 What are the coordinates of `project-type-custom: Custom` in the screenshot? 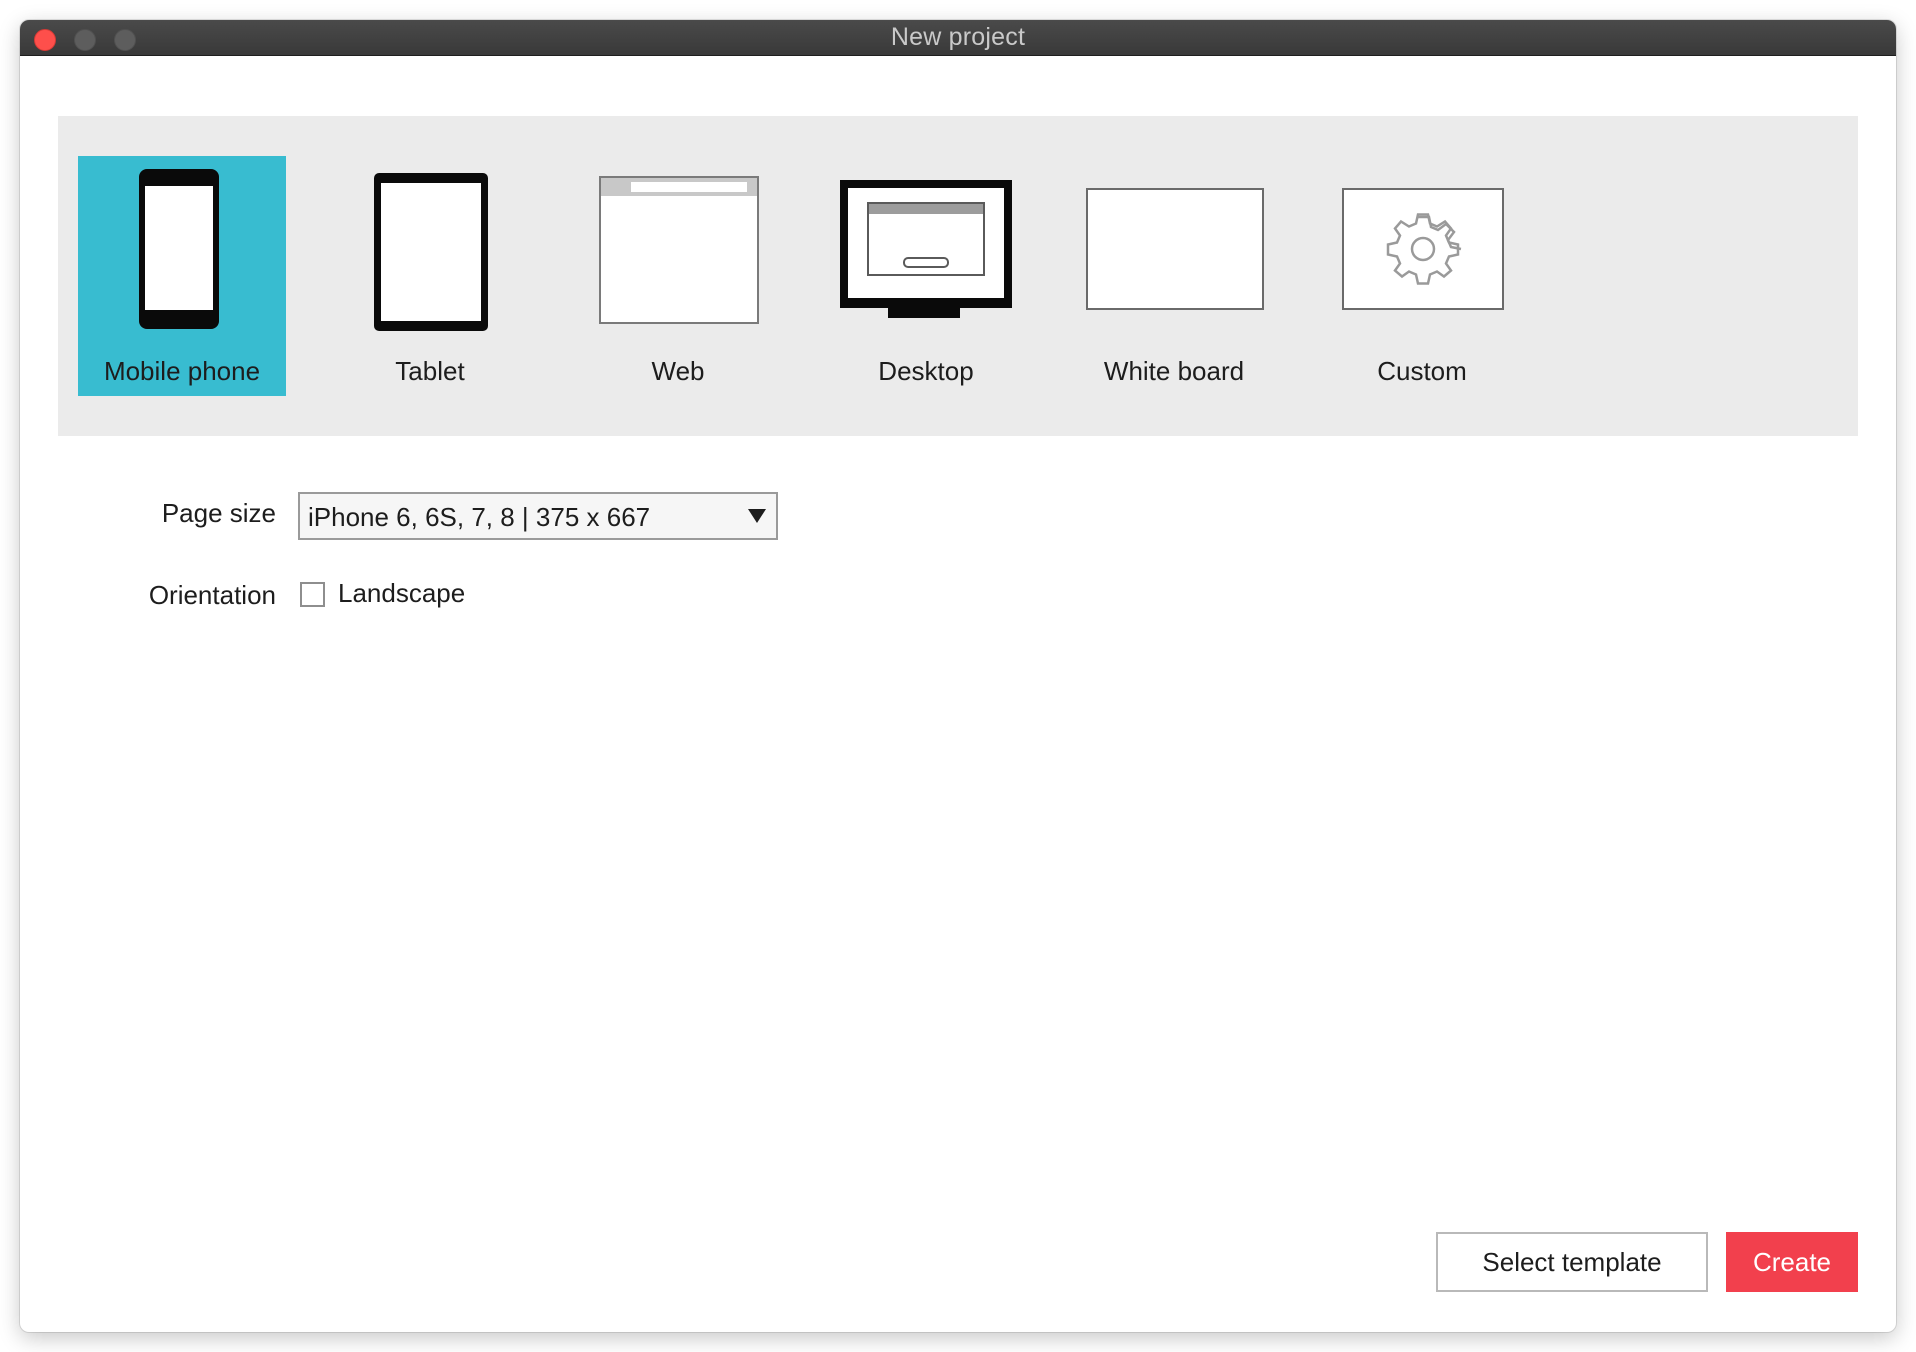 It's located at (1422, 276).